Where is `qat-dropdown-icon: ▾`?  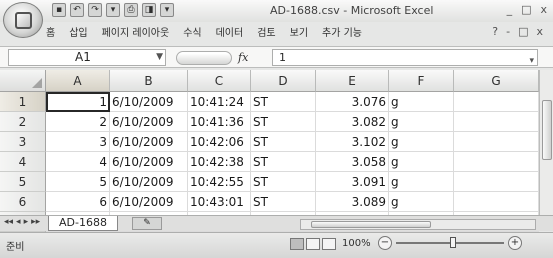 qat-dropdown-icon: ▾ is located at coordinates (113, 10).